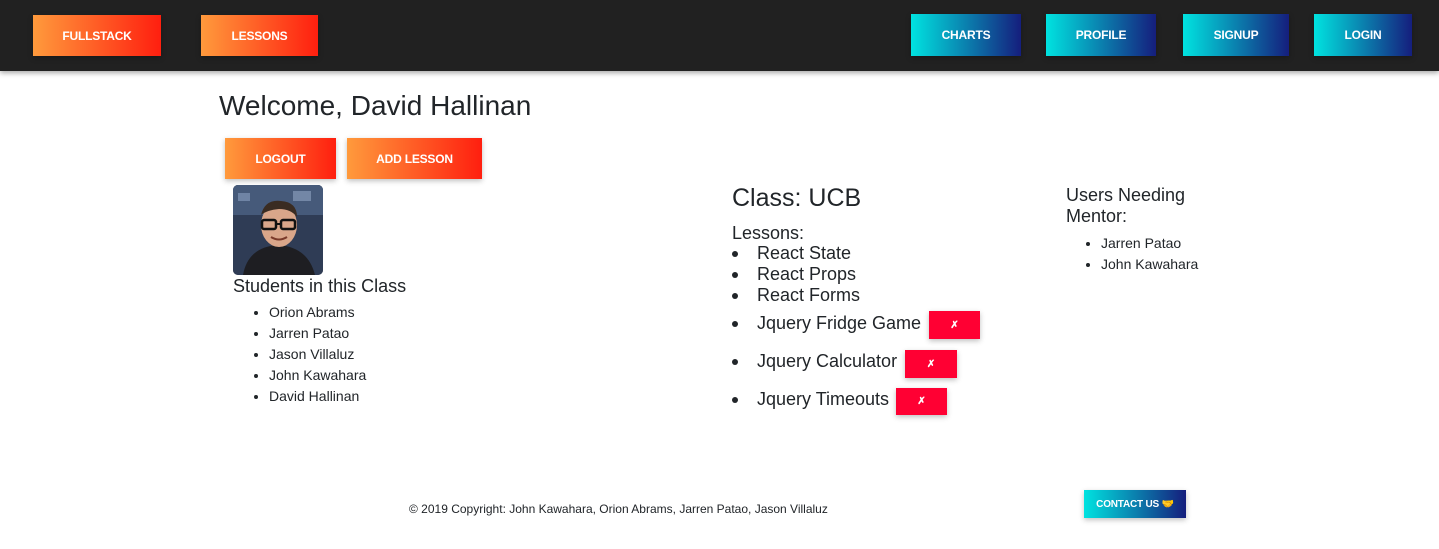 The width and height of the screenshot is (1439, 549). Describe the element at coordinates (317, 375) in the screenshot. I see `student-item: John Kawahara` at that location.